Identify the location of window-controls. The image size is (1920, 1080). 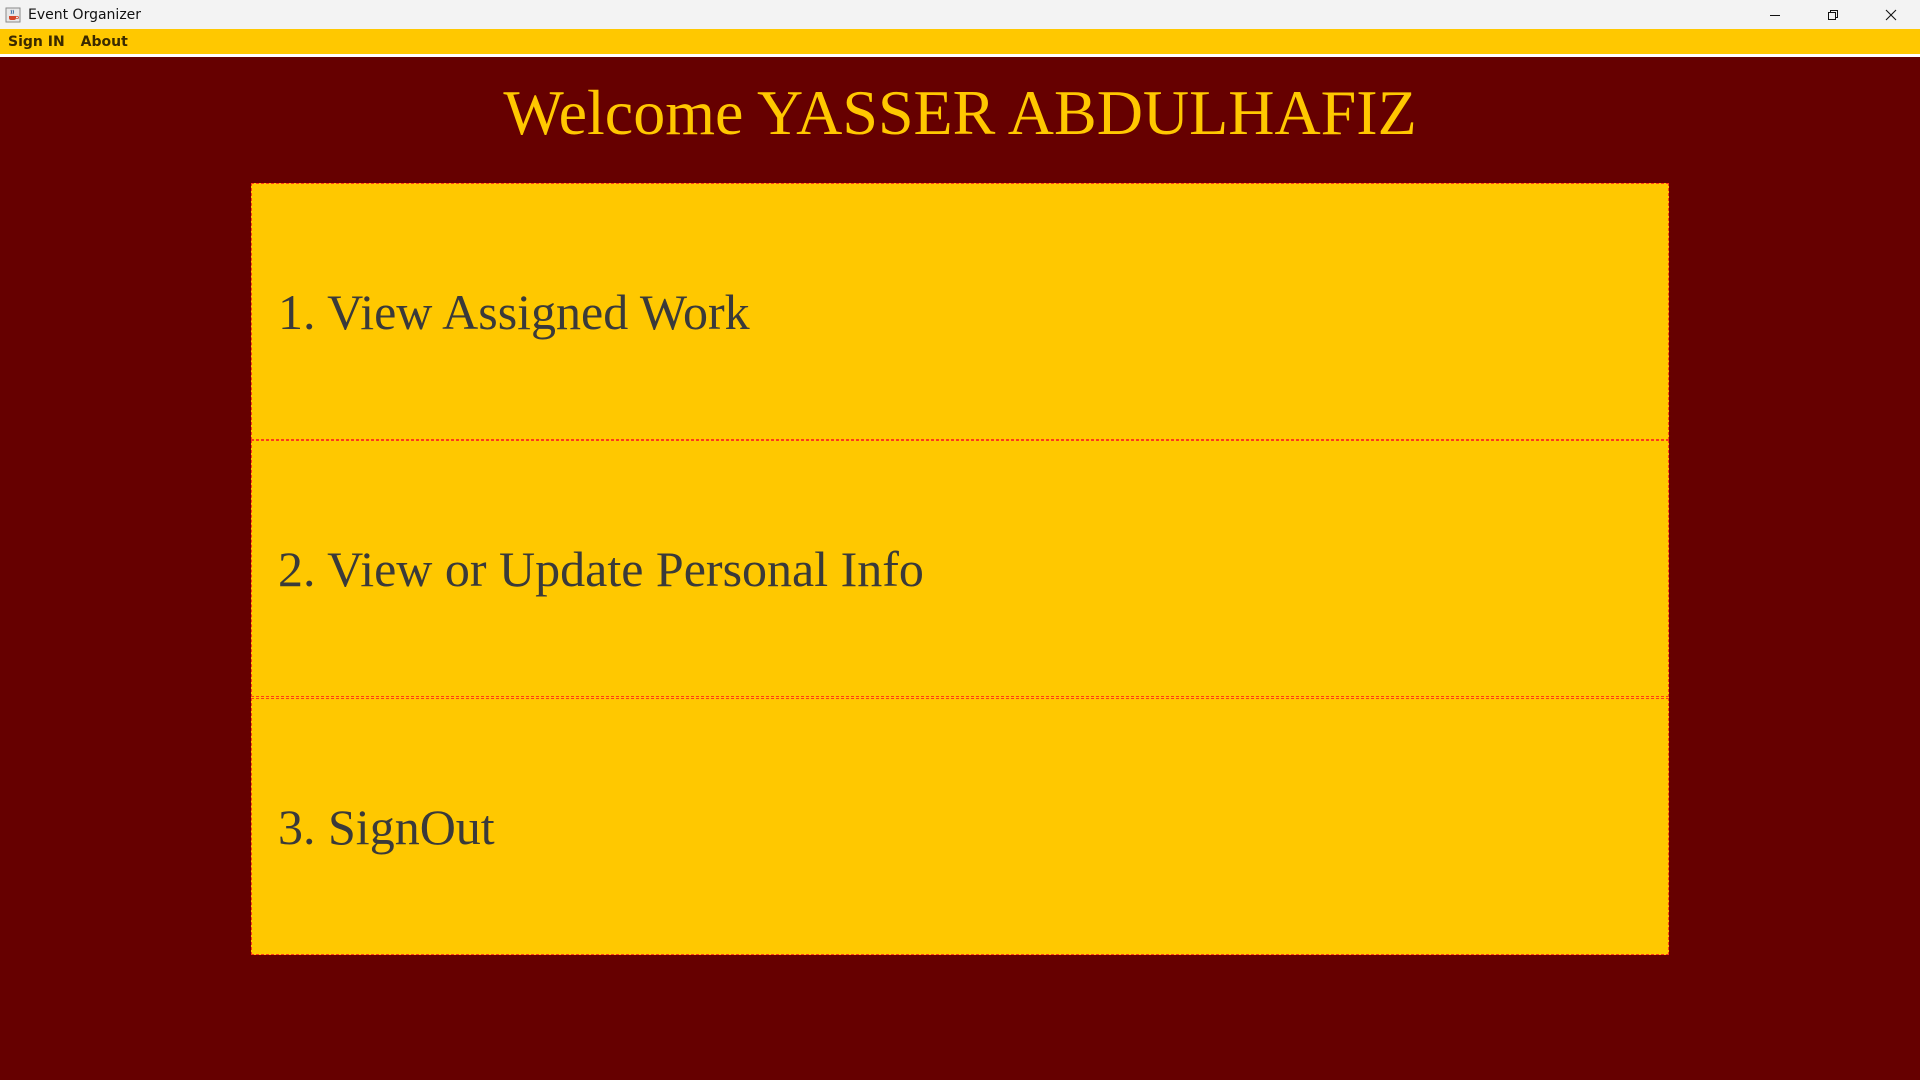
(1833, 14).